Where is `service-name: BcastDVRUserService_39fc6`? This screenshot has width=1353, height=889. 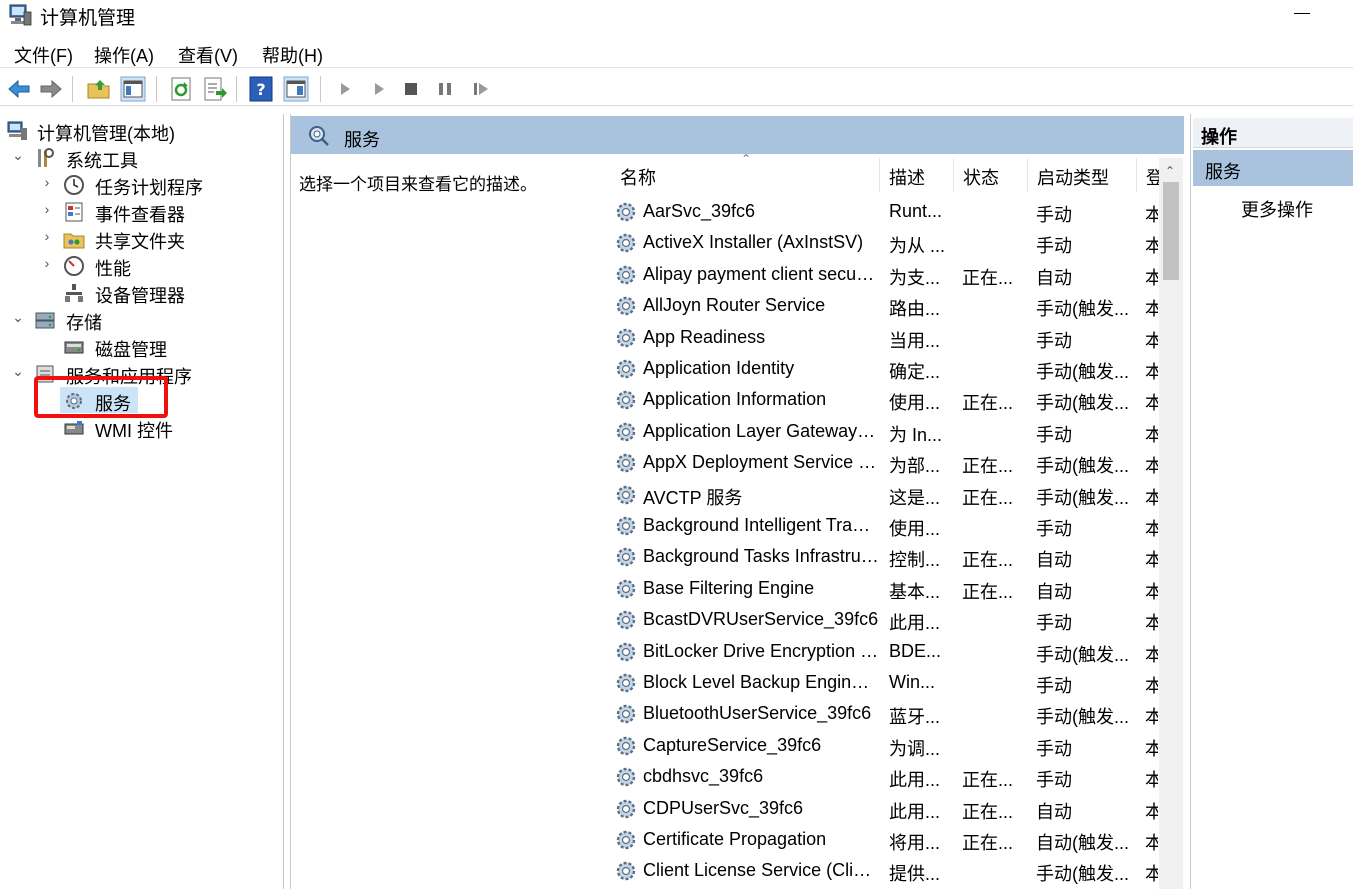
service-name: BcastDVRUserService_39fc6 is located at coordinates (761, 619).